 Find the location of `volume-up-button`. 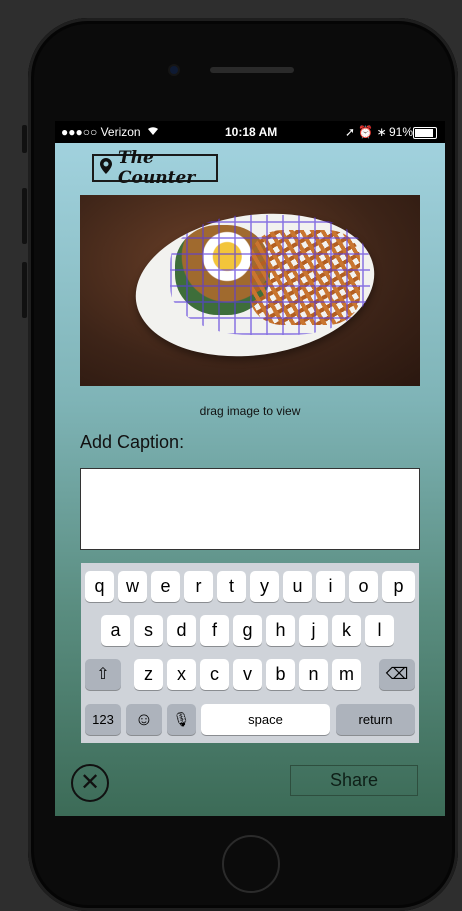

volume-up-button is located at coordinates (24, 216).